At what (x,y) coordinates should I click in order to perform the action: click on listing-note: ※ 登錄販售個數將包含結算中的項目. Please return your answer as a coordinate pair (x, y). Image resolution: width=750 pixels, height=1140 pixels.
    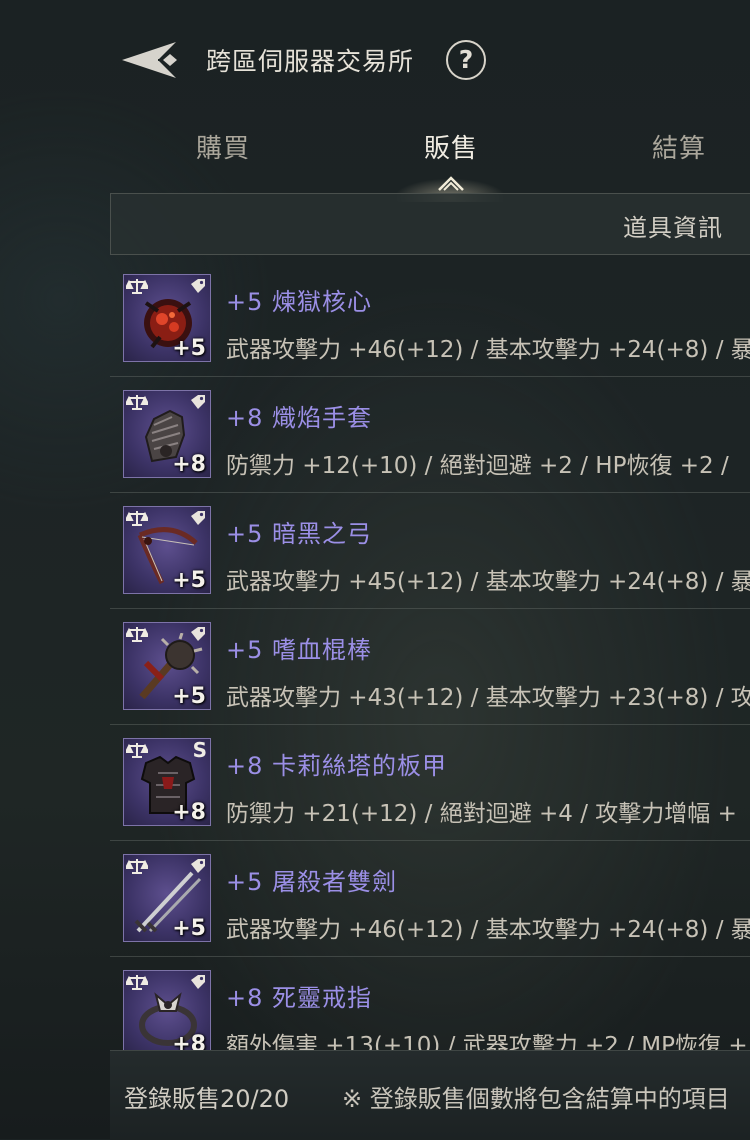
    Looking at the image, I should click on (536, 1099).